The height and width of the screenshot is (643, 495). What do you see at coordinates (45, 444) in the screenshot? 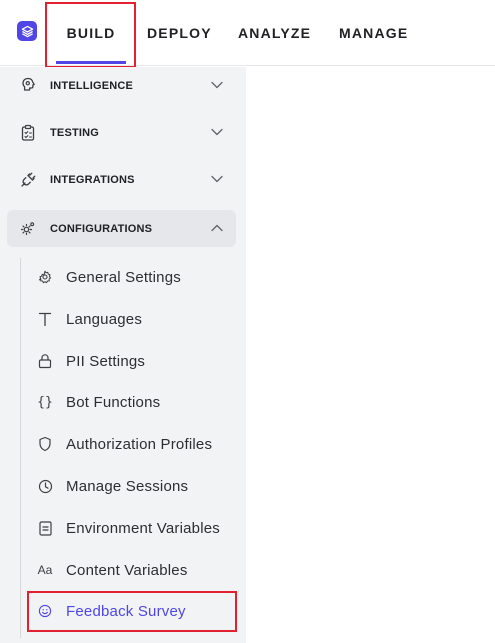
I see `shield-icon` at bounding box center [45, 444].